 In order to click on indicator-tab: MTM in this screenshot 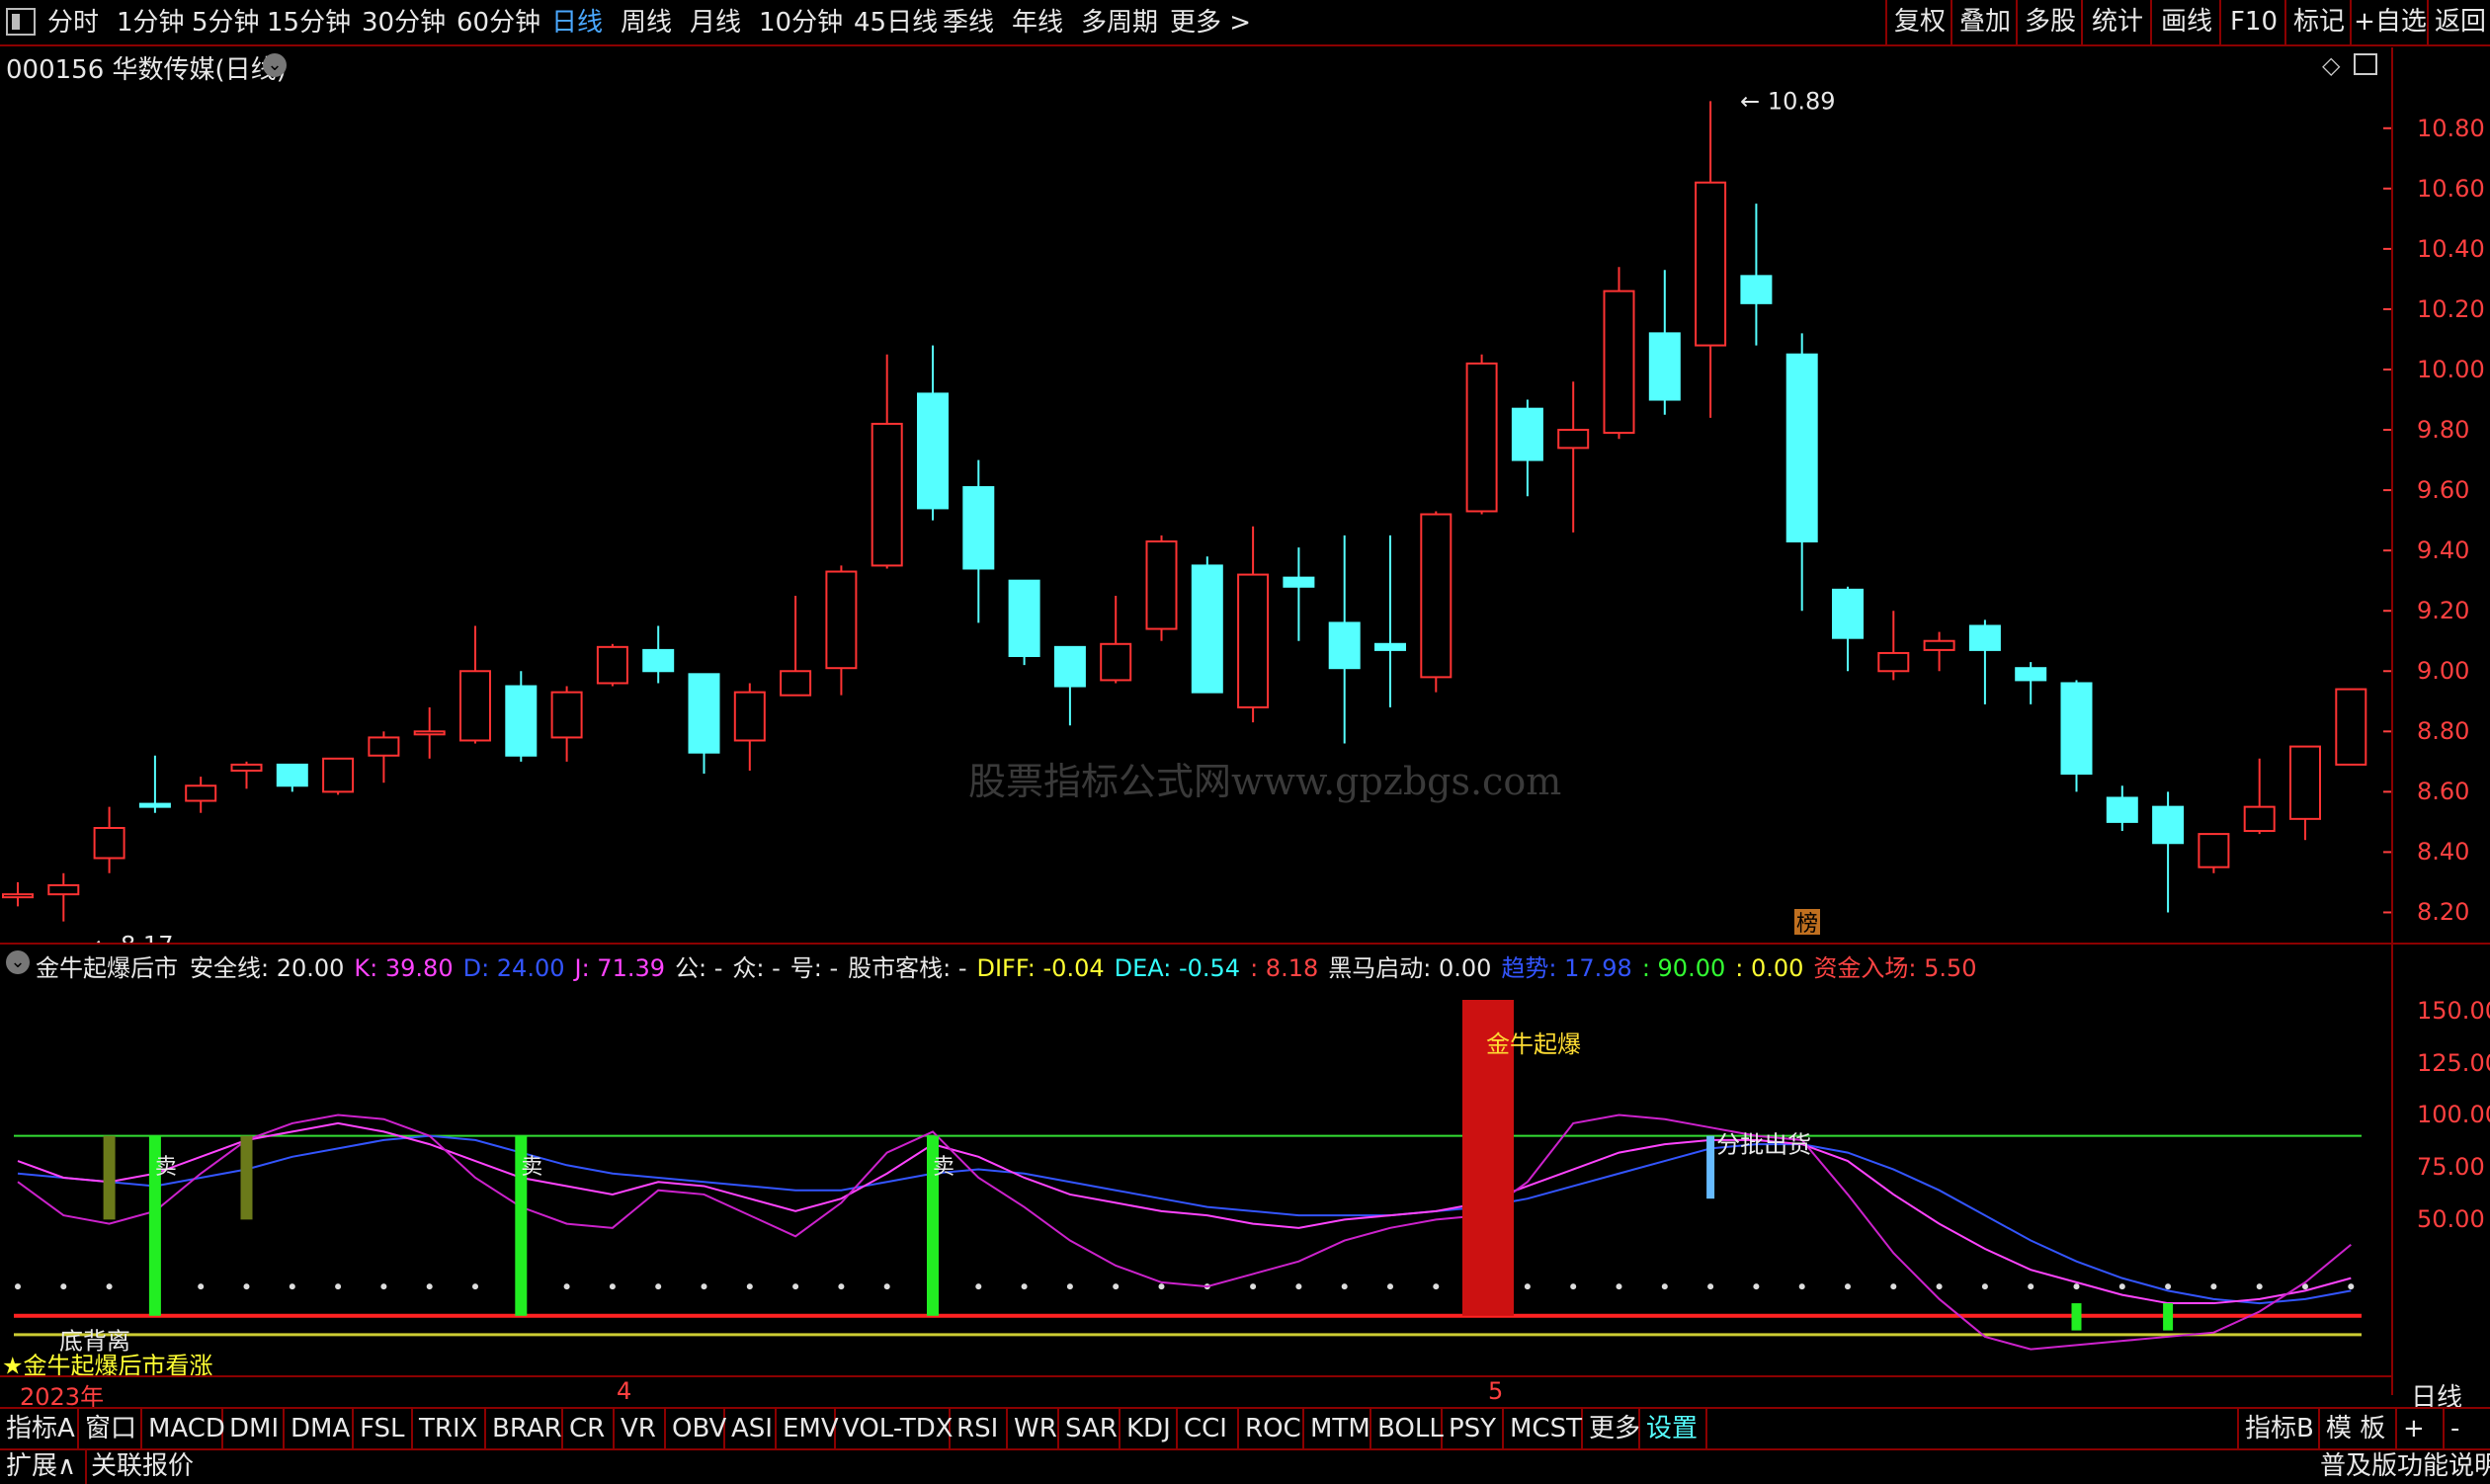, I will do `click(1337, 1428)`.